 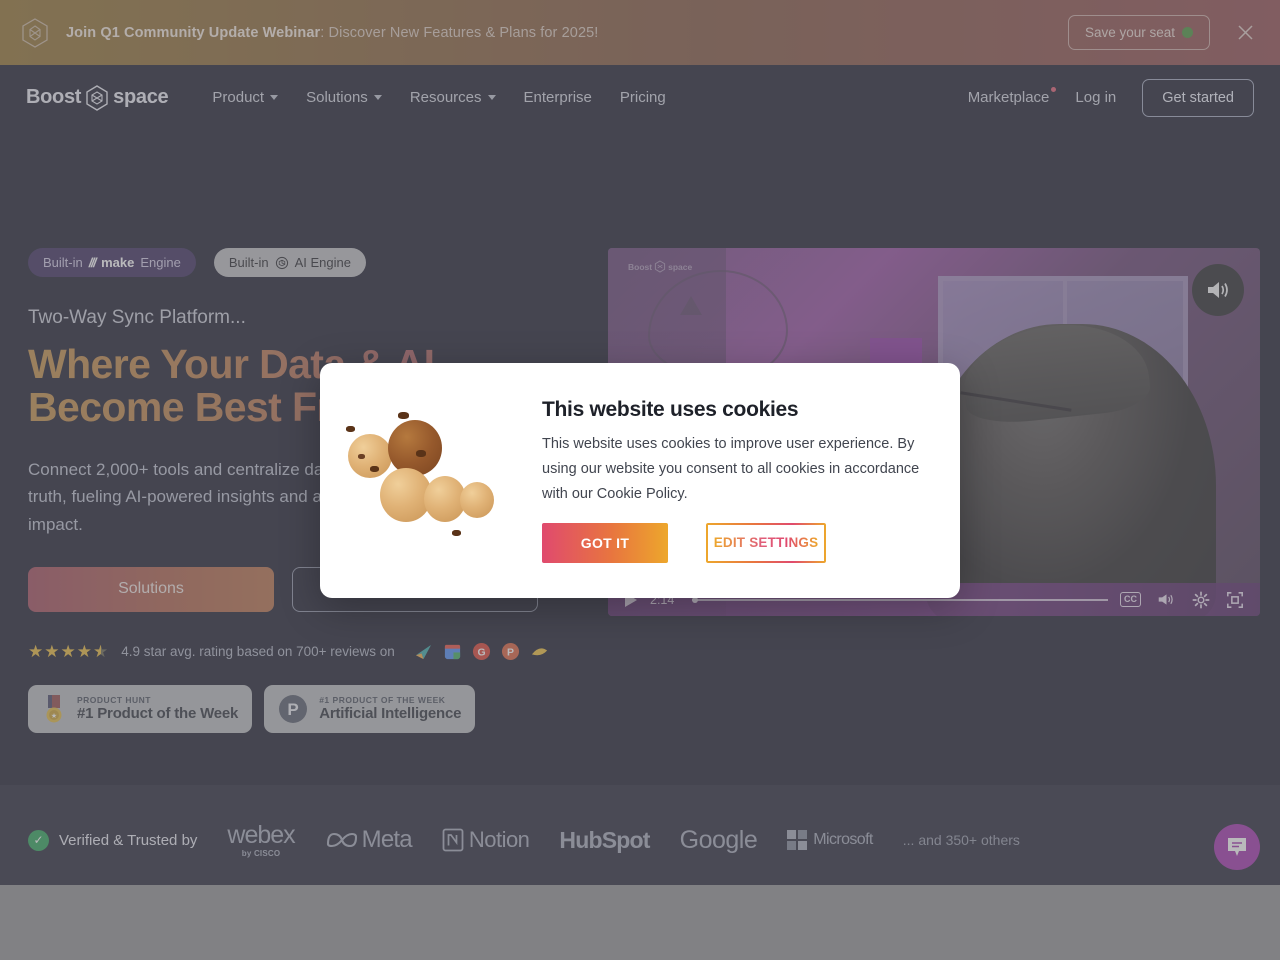 I want to click on partner-logo-google: Google, so click(x=719, y=840).